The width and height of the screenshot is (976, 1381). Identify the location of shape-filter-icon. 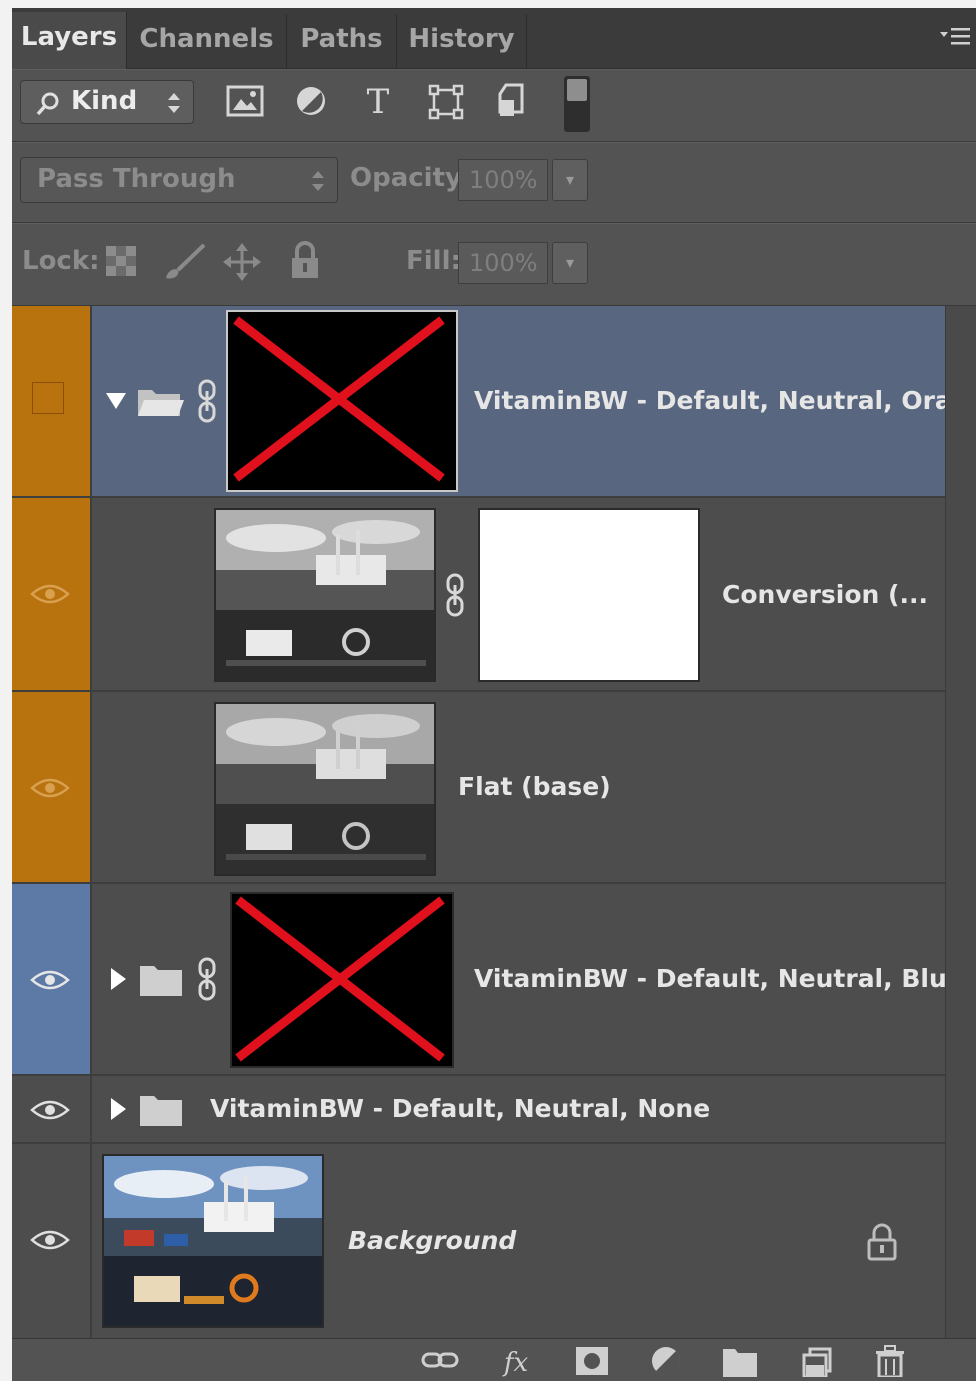
(446, 102).